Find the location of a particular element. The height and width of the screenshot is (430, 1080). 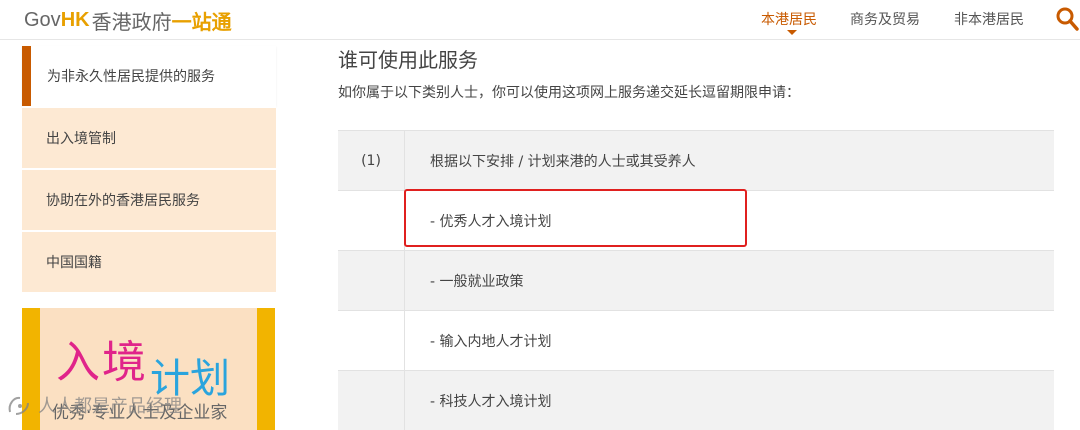

banner-right-bar is located at coordinates (266, 369).